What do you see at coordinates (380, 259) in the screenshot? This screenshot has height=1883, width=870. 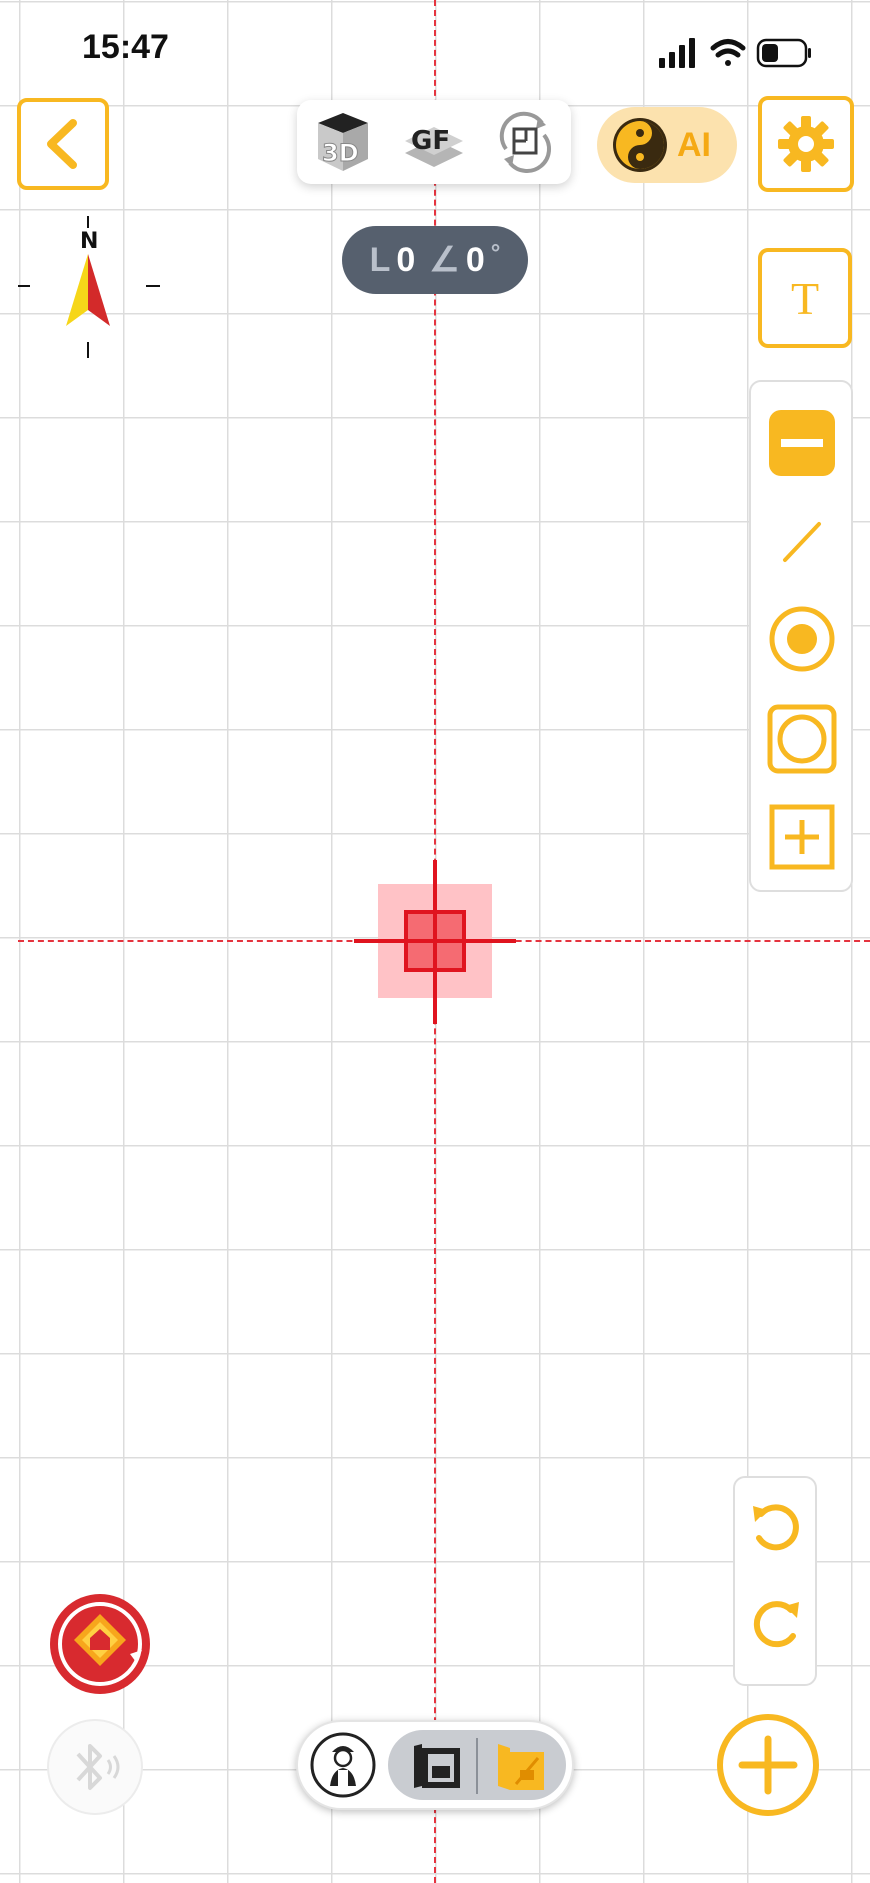 I see `length-symbol: L` at bounding box center [380, 259].